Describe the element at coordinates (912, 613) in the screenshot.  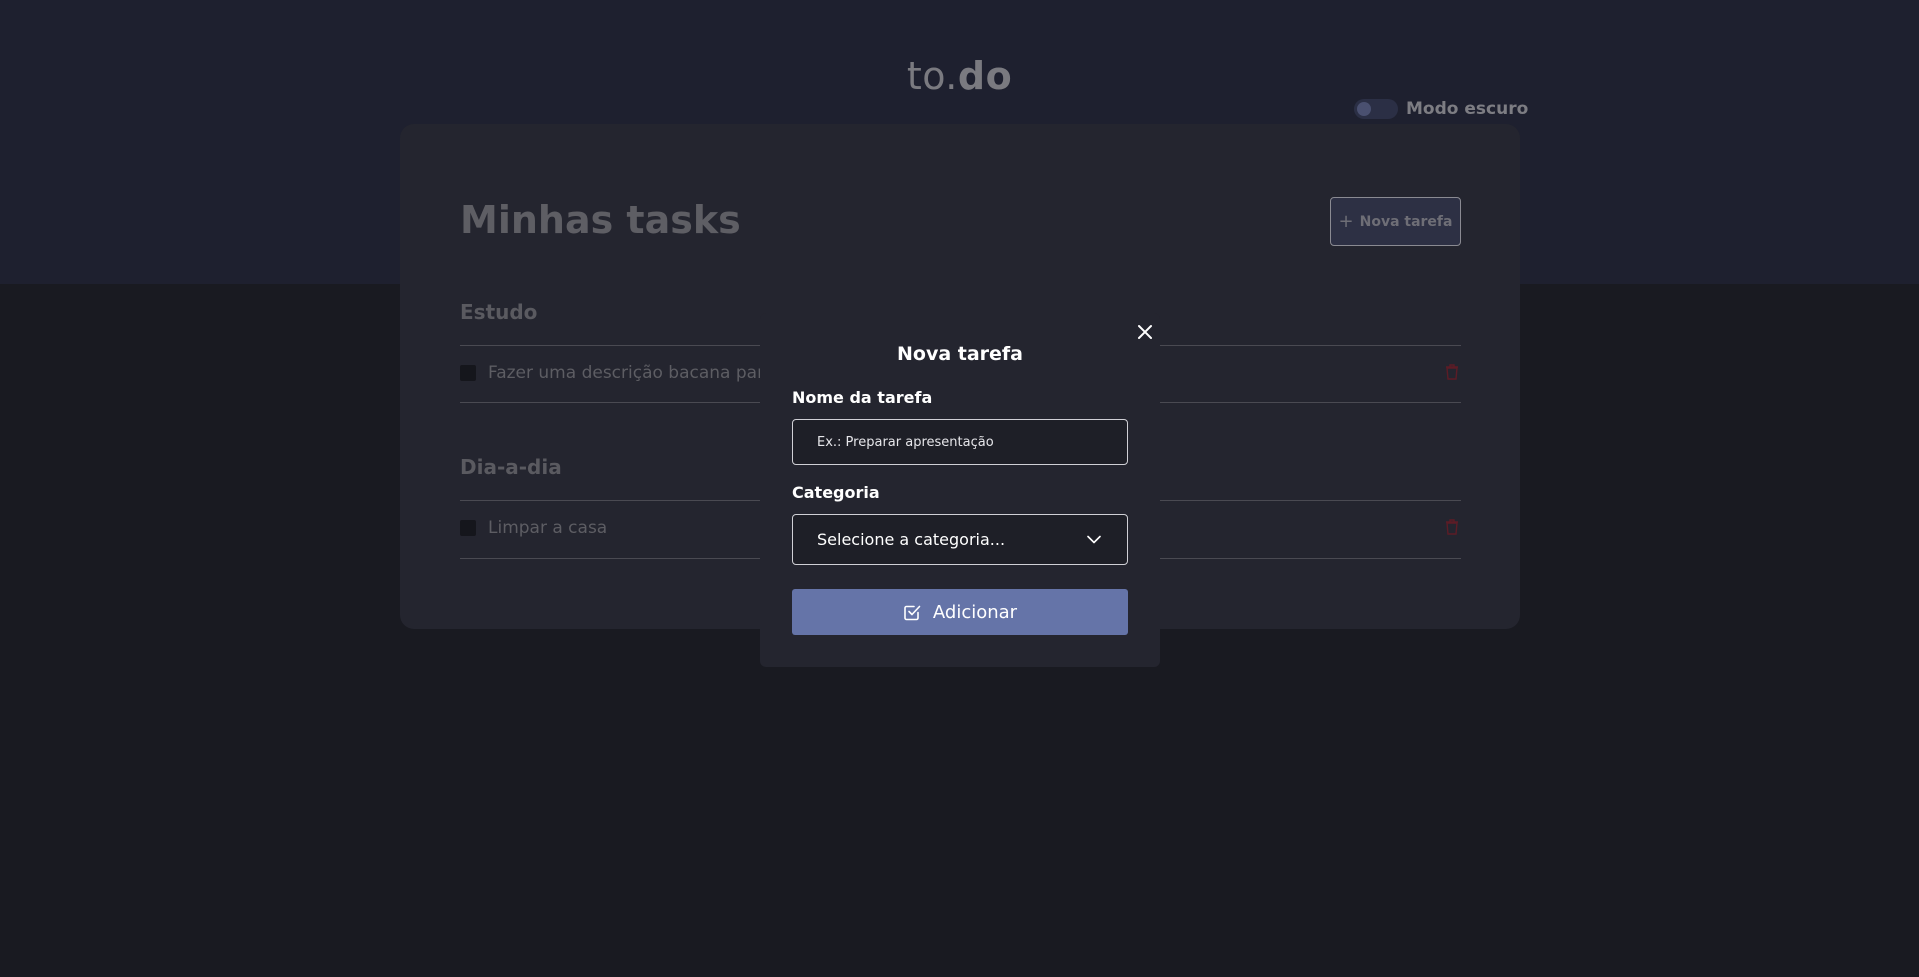
I see `checkbox-check-icon` at that location.